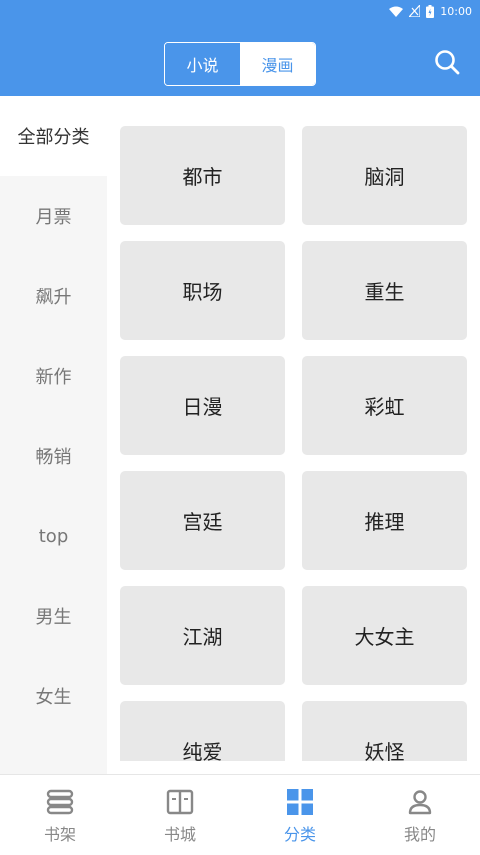 The image size is (480, 855). What do you see at coordinates (202, 175) in the screenshot?
I see `category-card: 都市` at bounding box center [202, 175].